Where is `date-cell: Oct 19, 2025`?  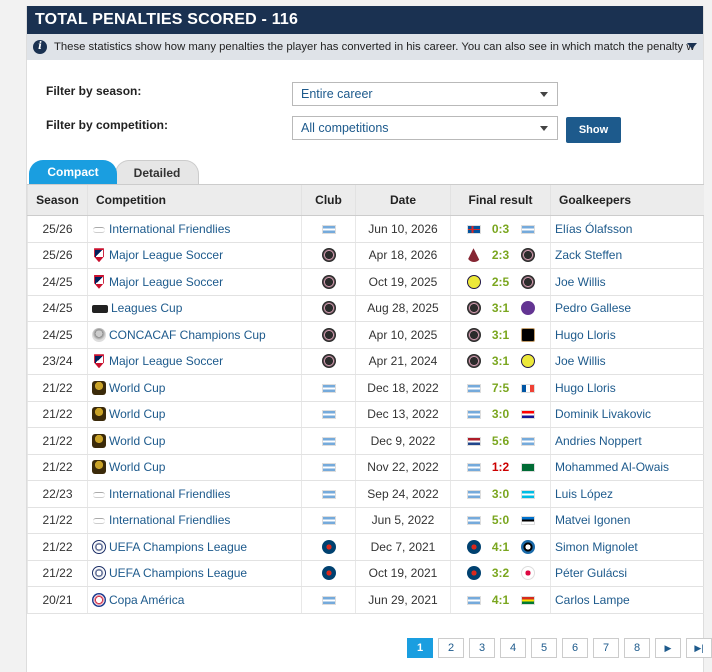
date-cell: Oct 19, 2025 is located at coordinates (403, 282).